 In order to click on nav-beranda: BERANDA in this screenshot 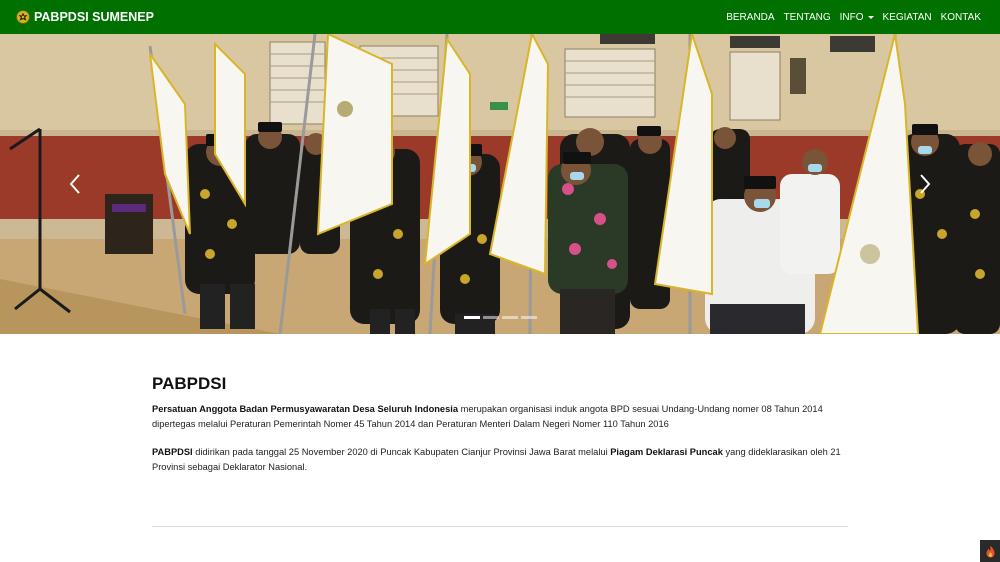, I will do `click(750, 17)`.